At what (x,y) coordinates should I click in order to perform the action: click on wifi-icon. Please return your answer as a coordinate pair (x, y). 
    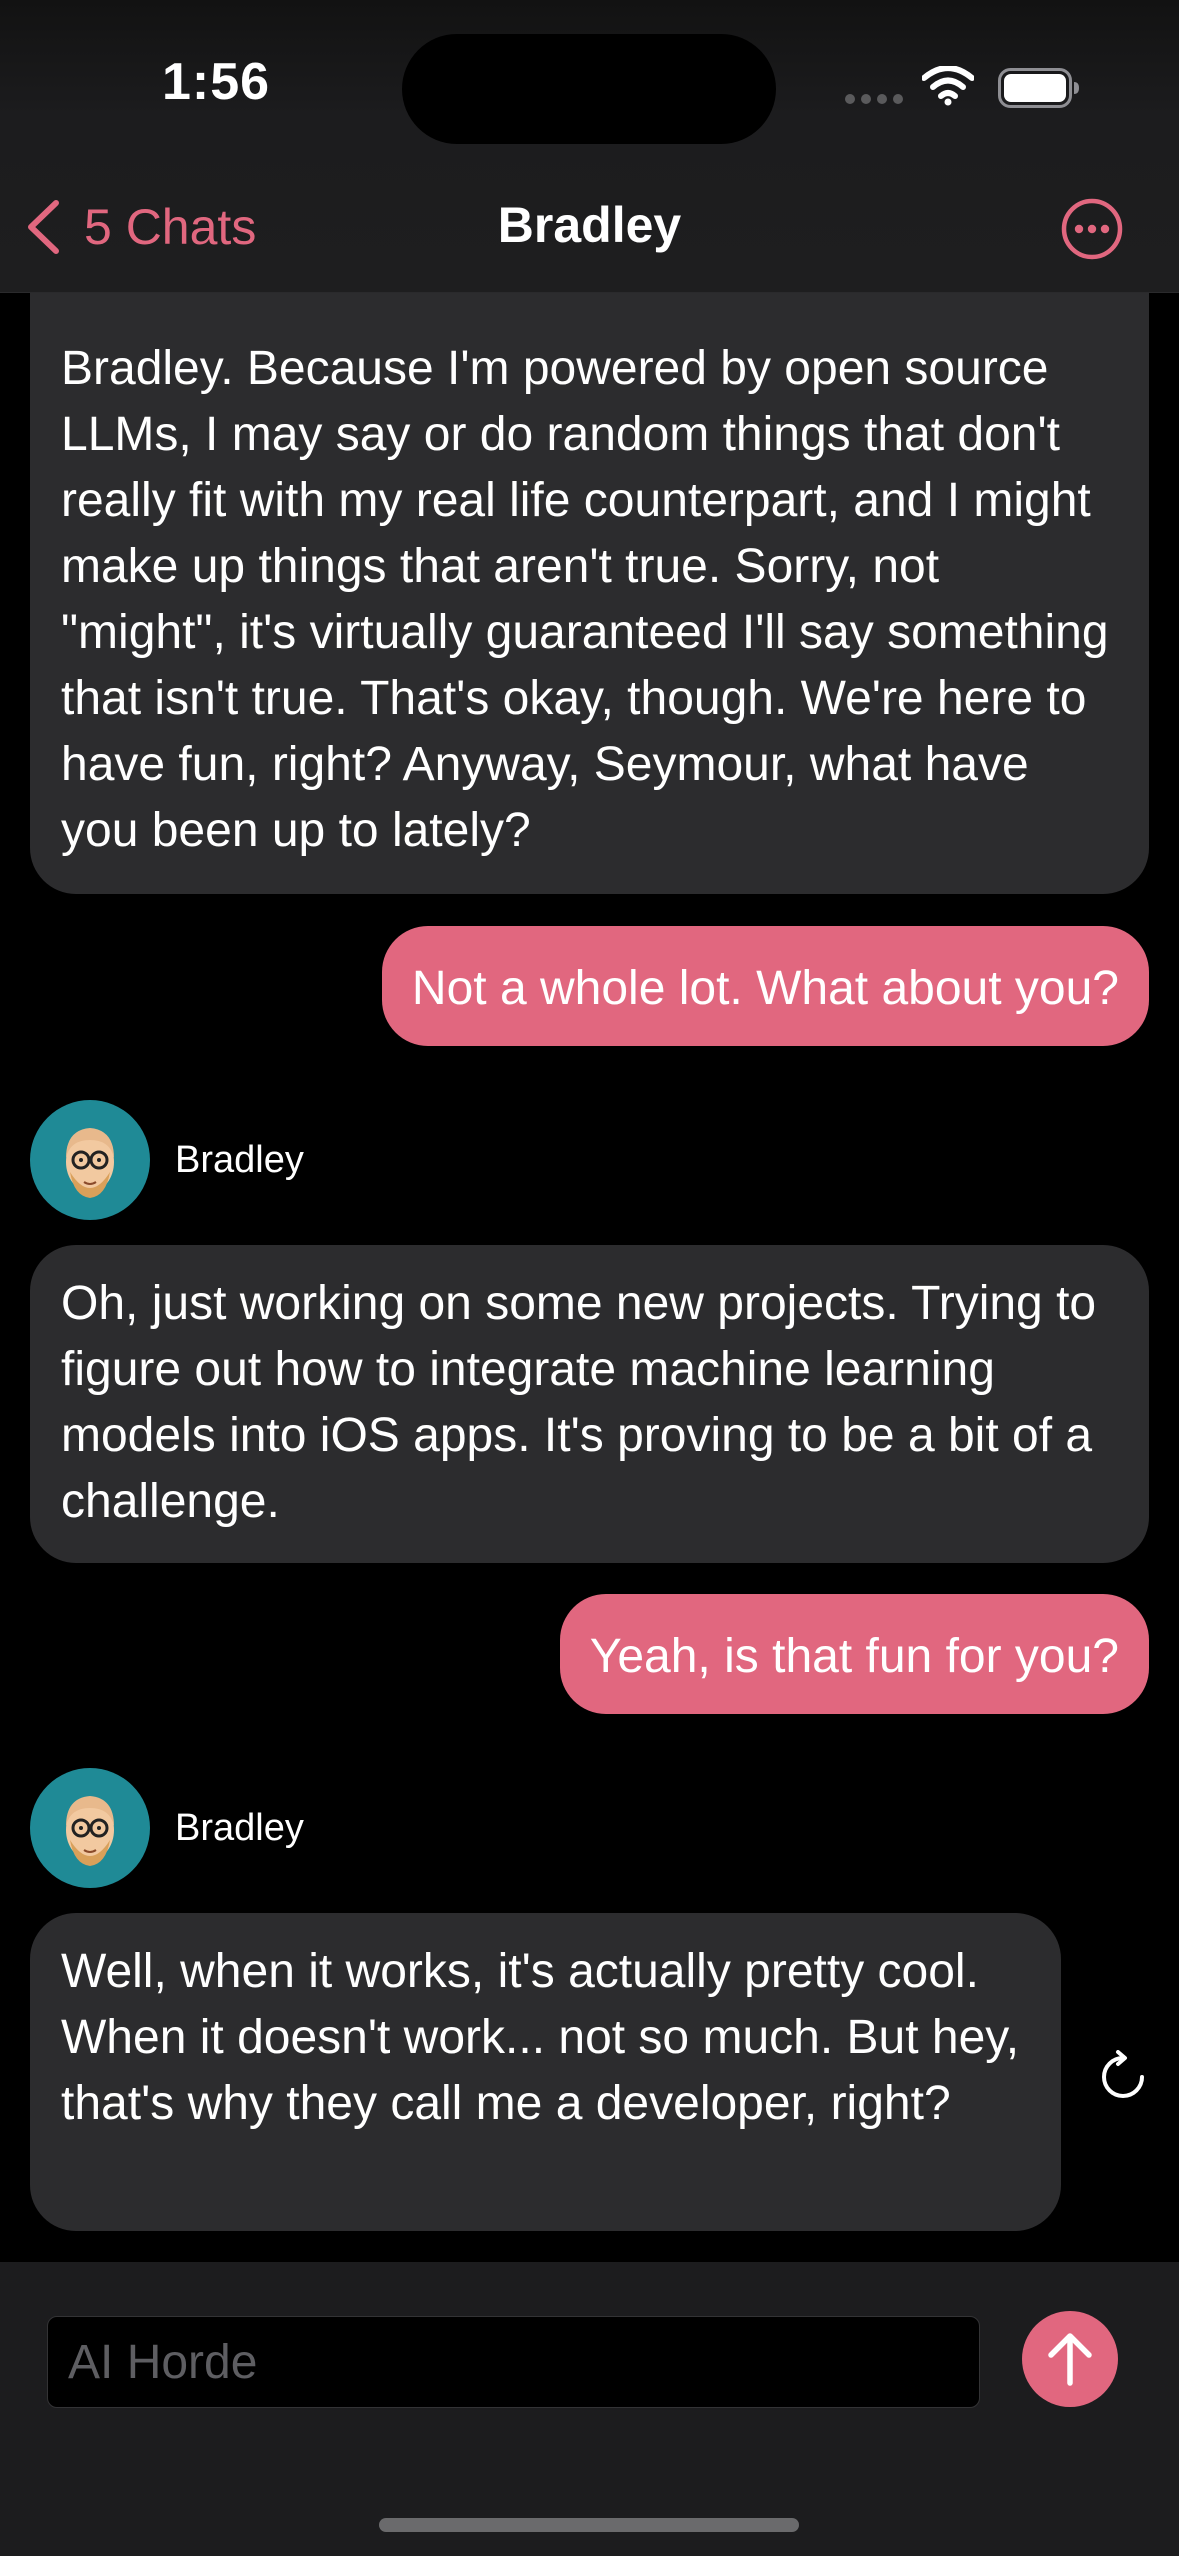
    Looking at the image, I should click on (948, 86).